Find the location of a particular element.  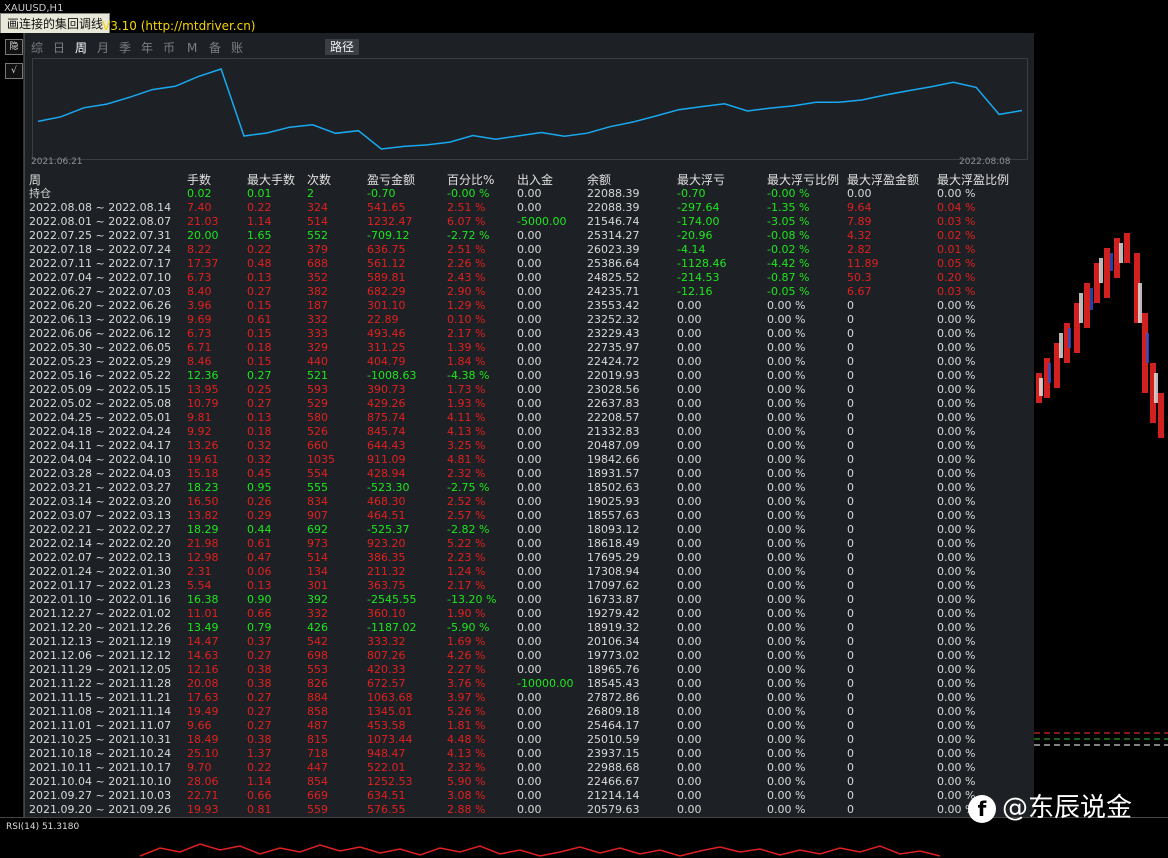

cell-max-lots: 1.14 is located at coordinates (259, 781).